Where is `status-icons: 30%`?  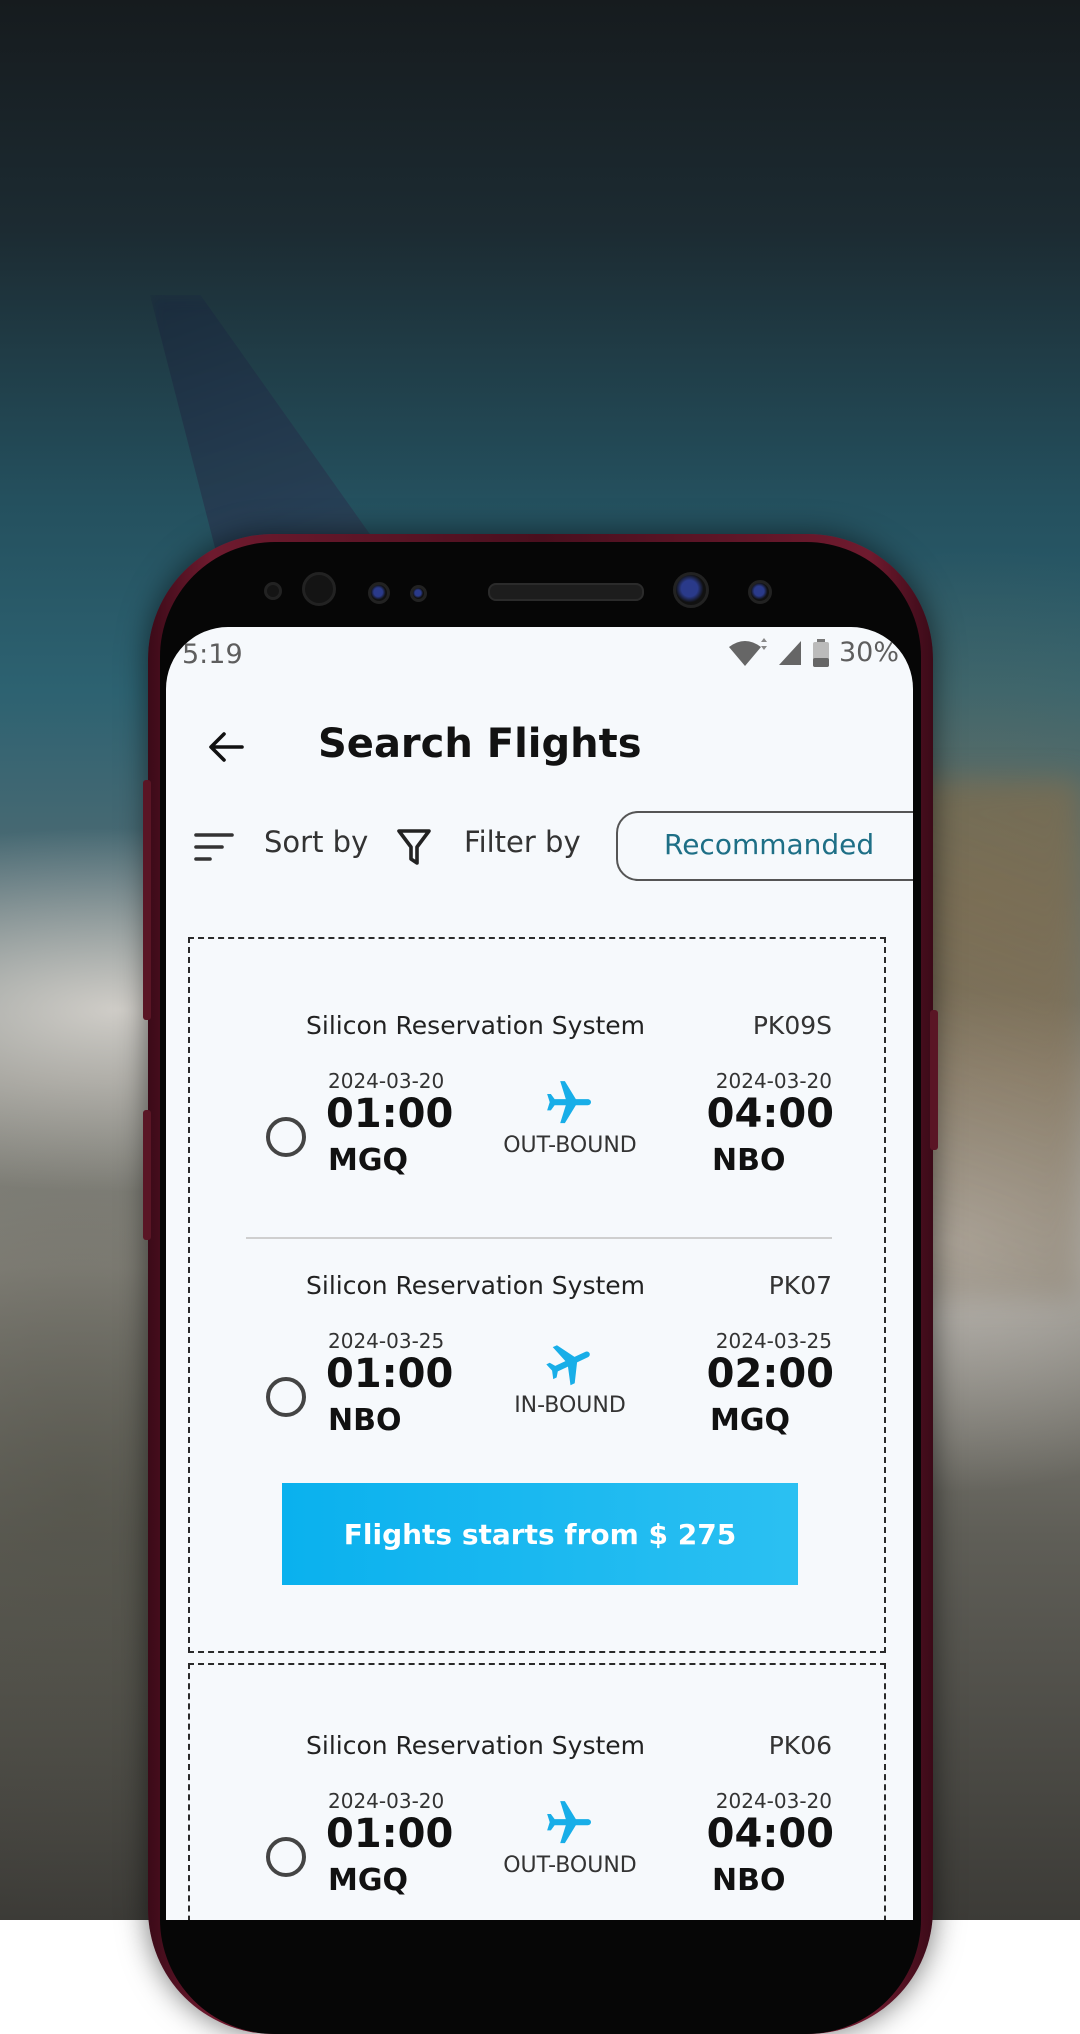 status-icons: 30% is located at coordinates (813, 652).